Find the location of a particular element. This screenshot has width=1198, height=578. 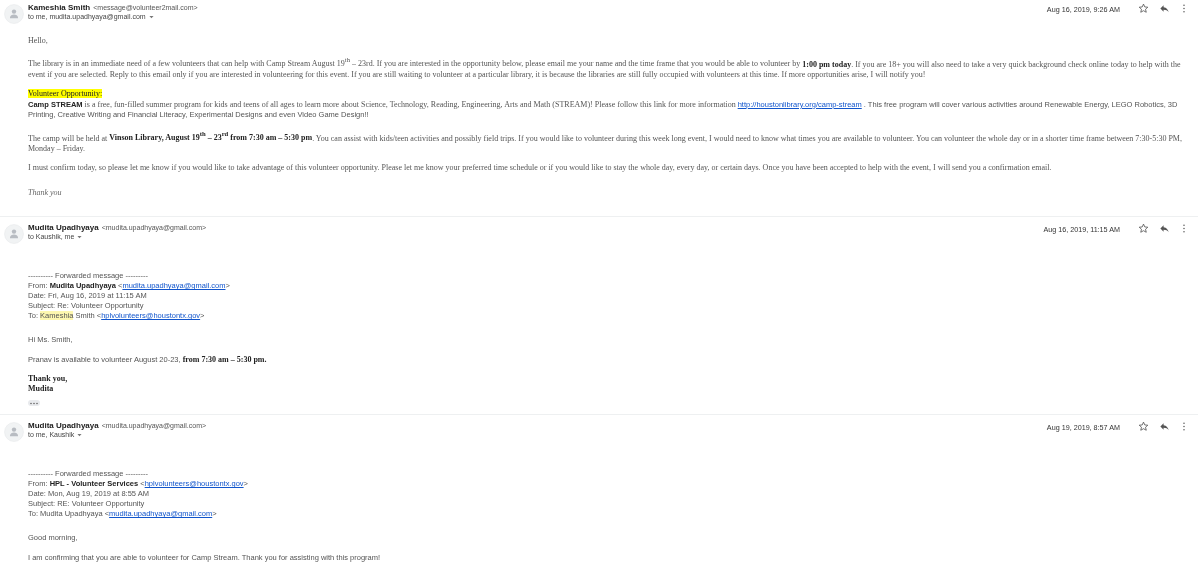

sender-name: Kameshia Smith is located at coordinates (59, 7).